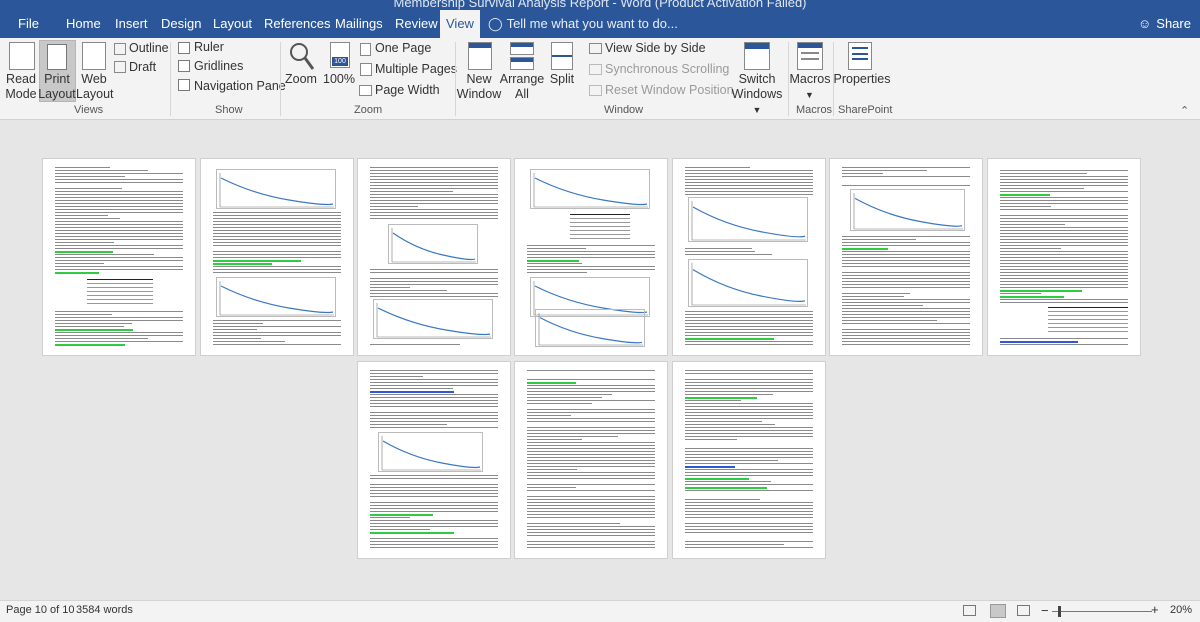 This screenshot has width=1200, height=622. I want to click on navigation-pane-checkbox, so click(184, 85).